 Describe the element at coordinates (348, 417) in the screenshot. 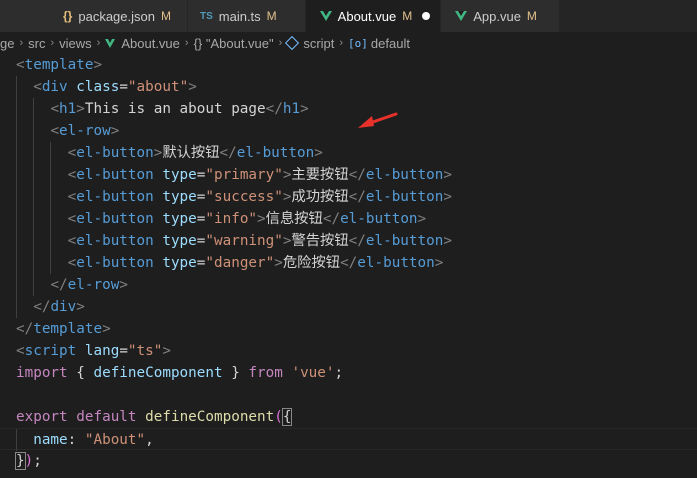

I see `code-line: export default defineComponent({` at that location.